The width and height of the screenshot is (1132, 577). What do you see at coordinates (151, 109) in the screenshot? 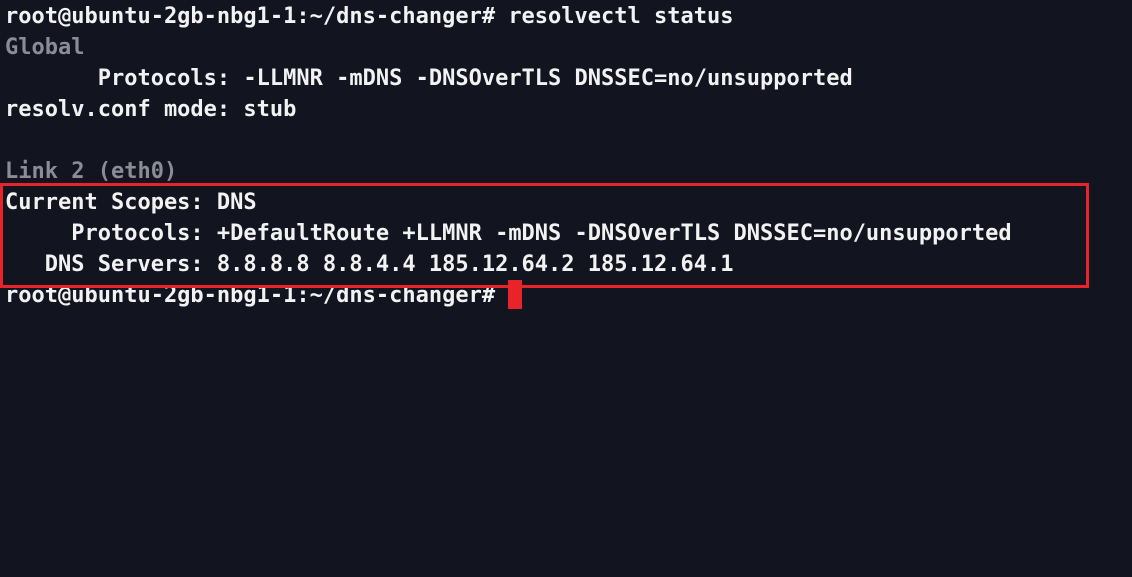
I see `resolv-conf-mode-line: resolv.conf mode: stub` at bounding box center [151, 109].